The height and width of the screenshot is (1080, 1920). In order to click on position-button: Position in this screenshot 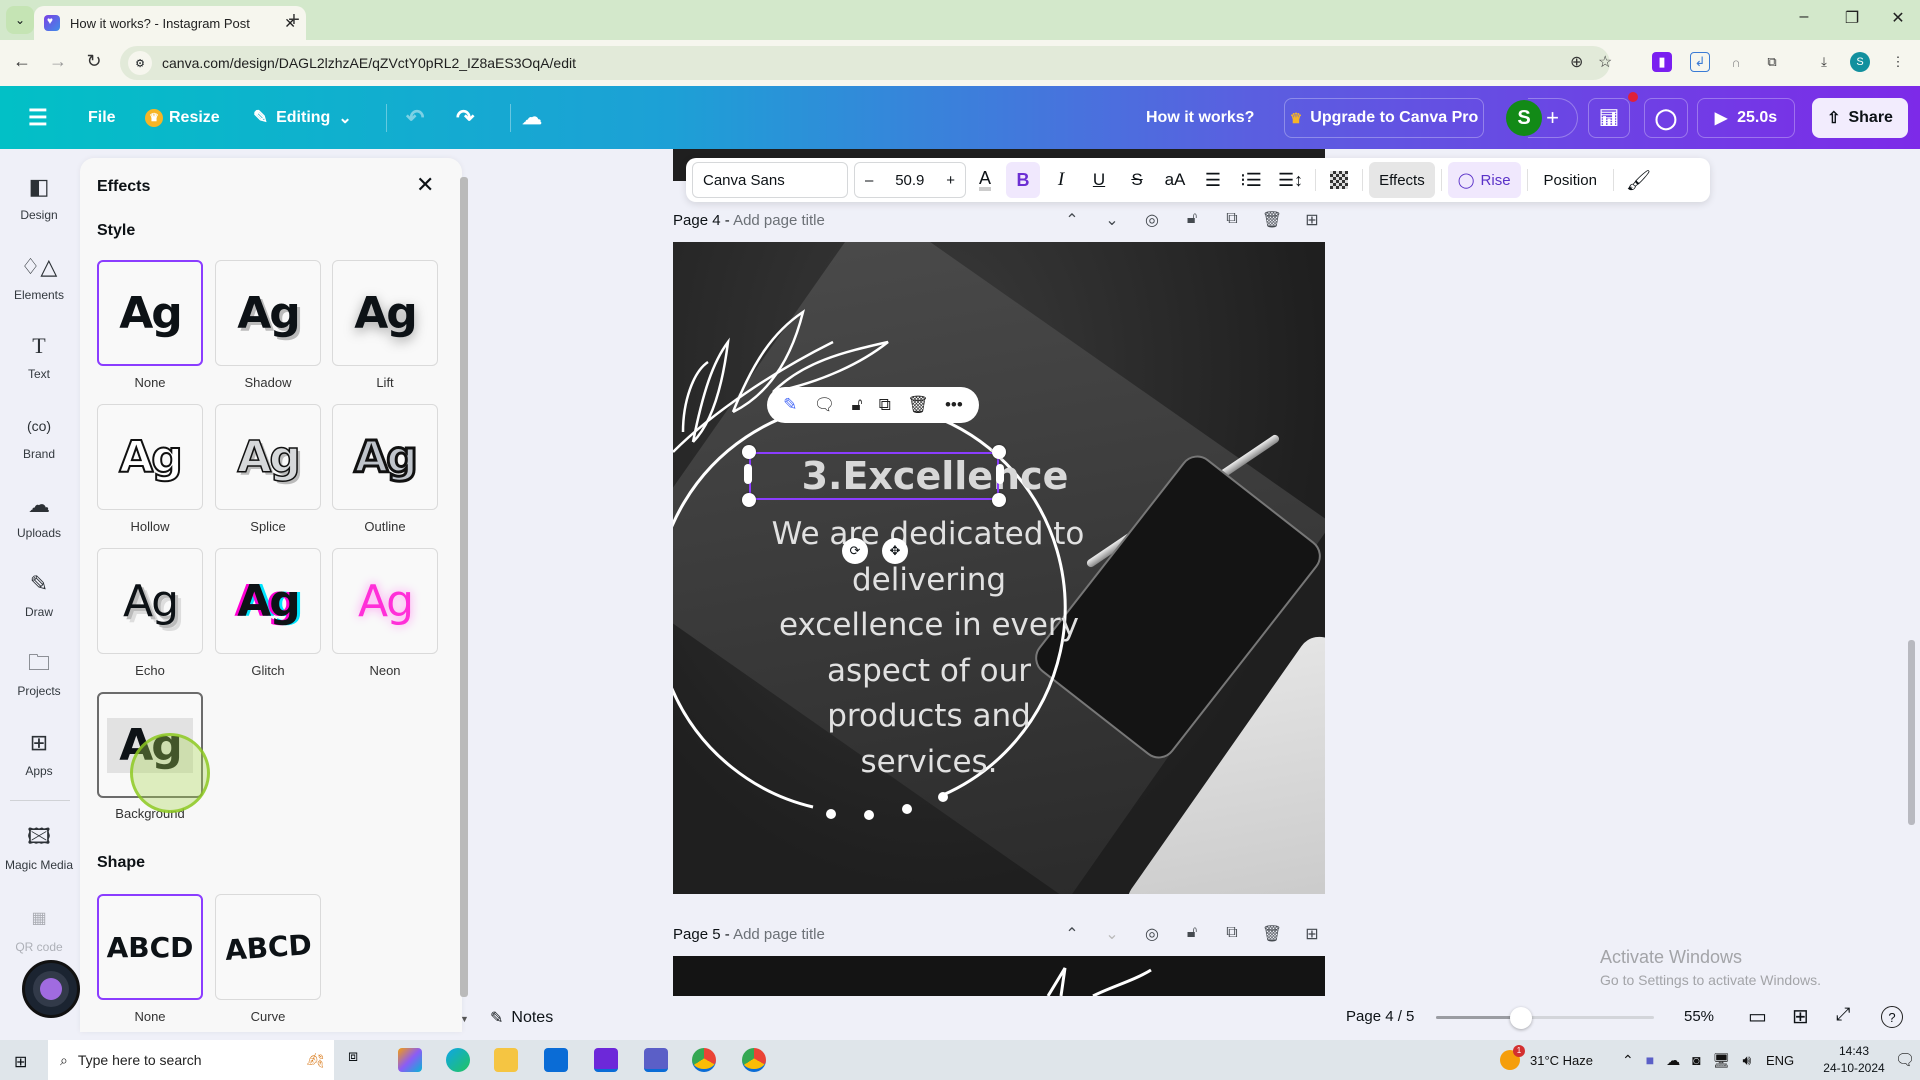, I will do `click(1570, 180)`.